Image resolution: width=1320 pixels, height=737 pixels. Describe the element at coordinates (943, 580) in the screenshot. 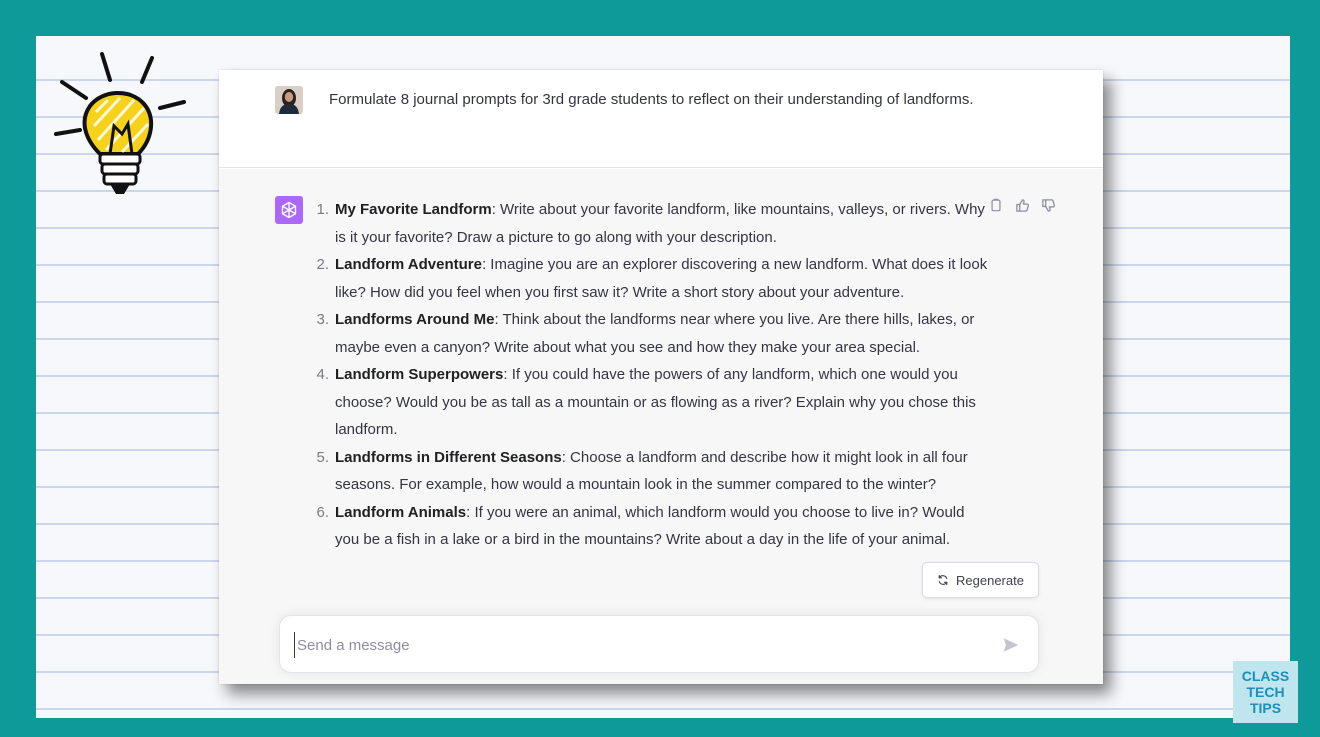

I see `refresh-icon` at that location.